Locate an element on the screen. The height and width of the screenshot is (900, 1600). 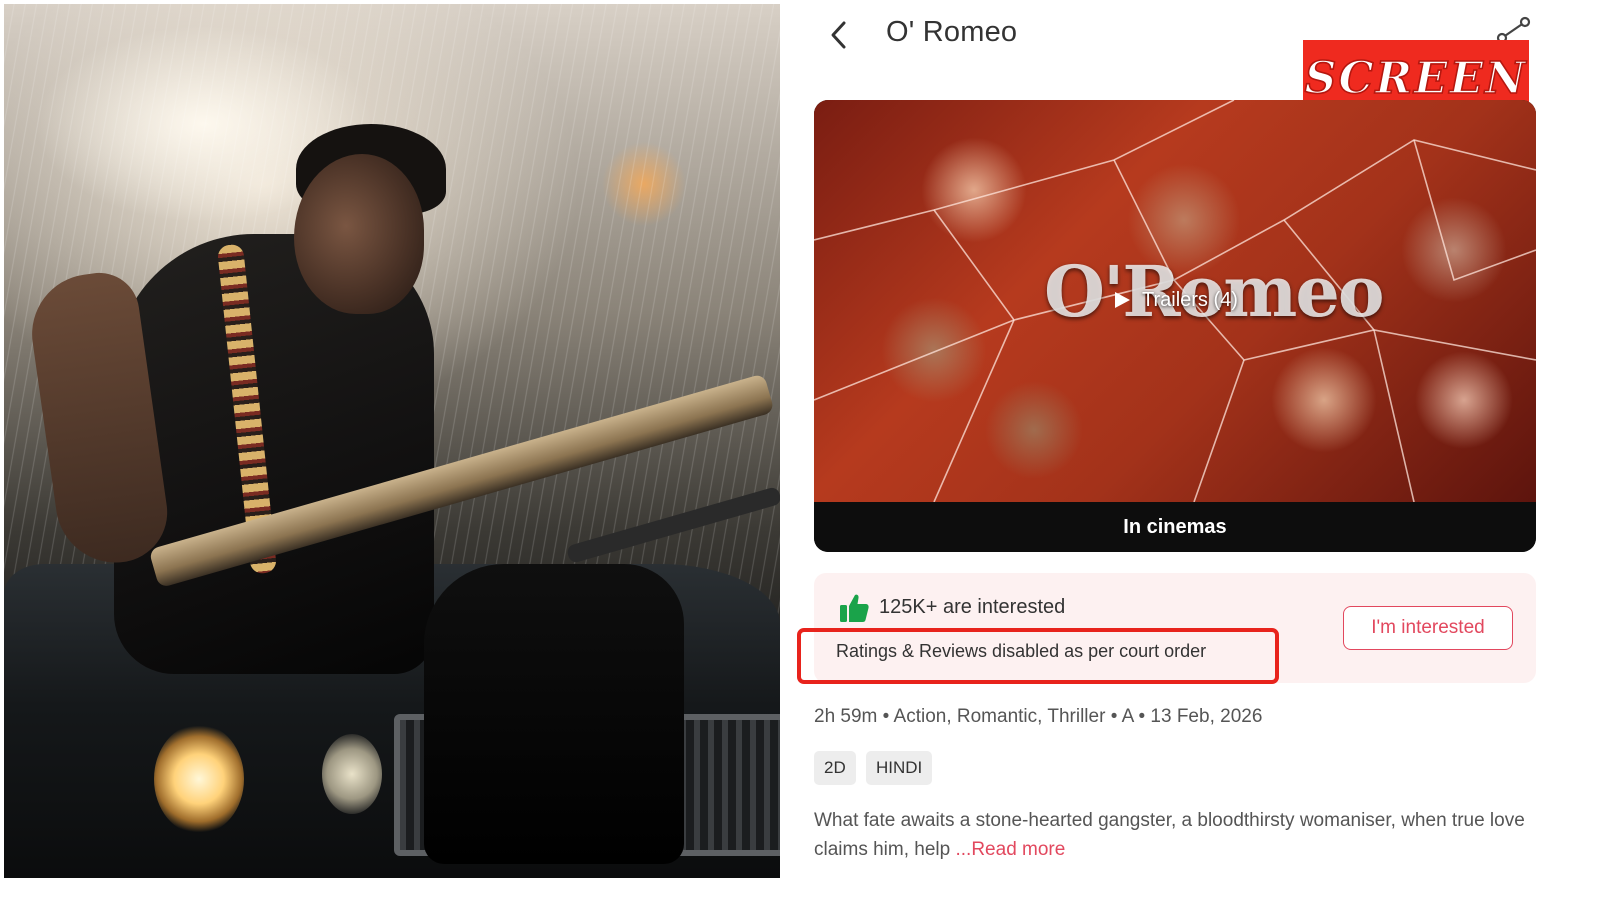
format-chip-2d: 2D is located at coordinates (835, 768).